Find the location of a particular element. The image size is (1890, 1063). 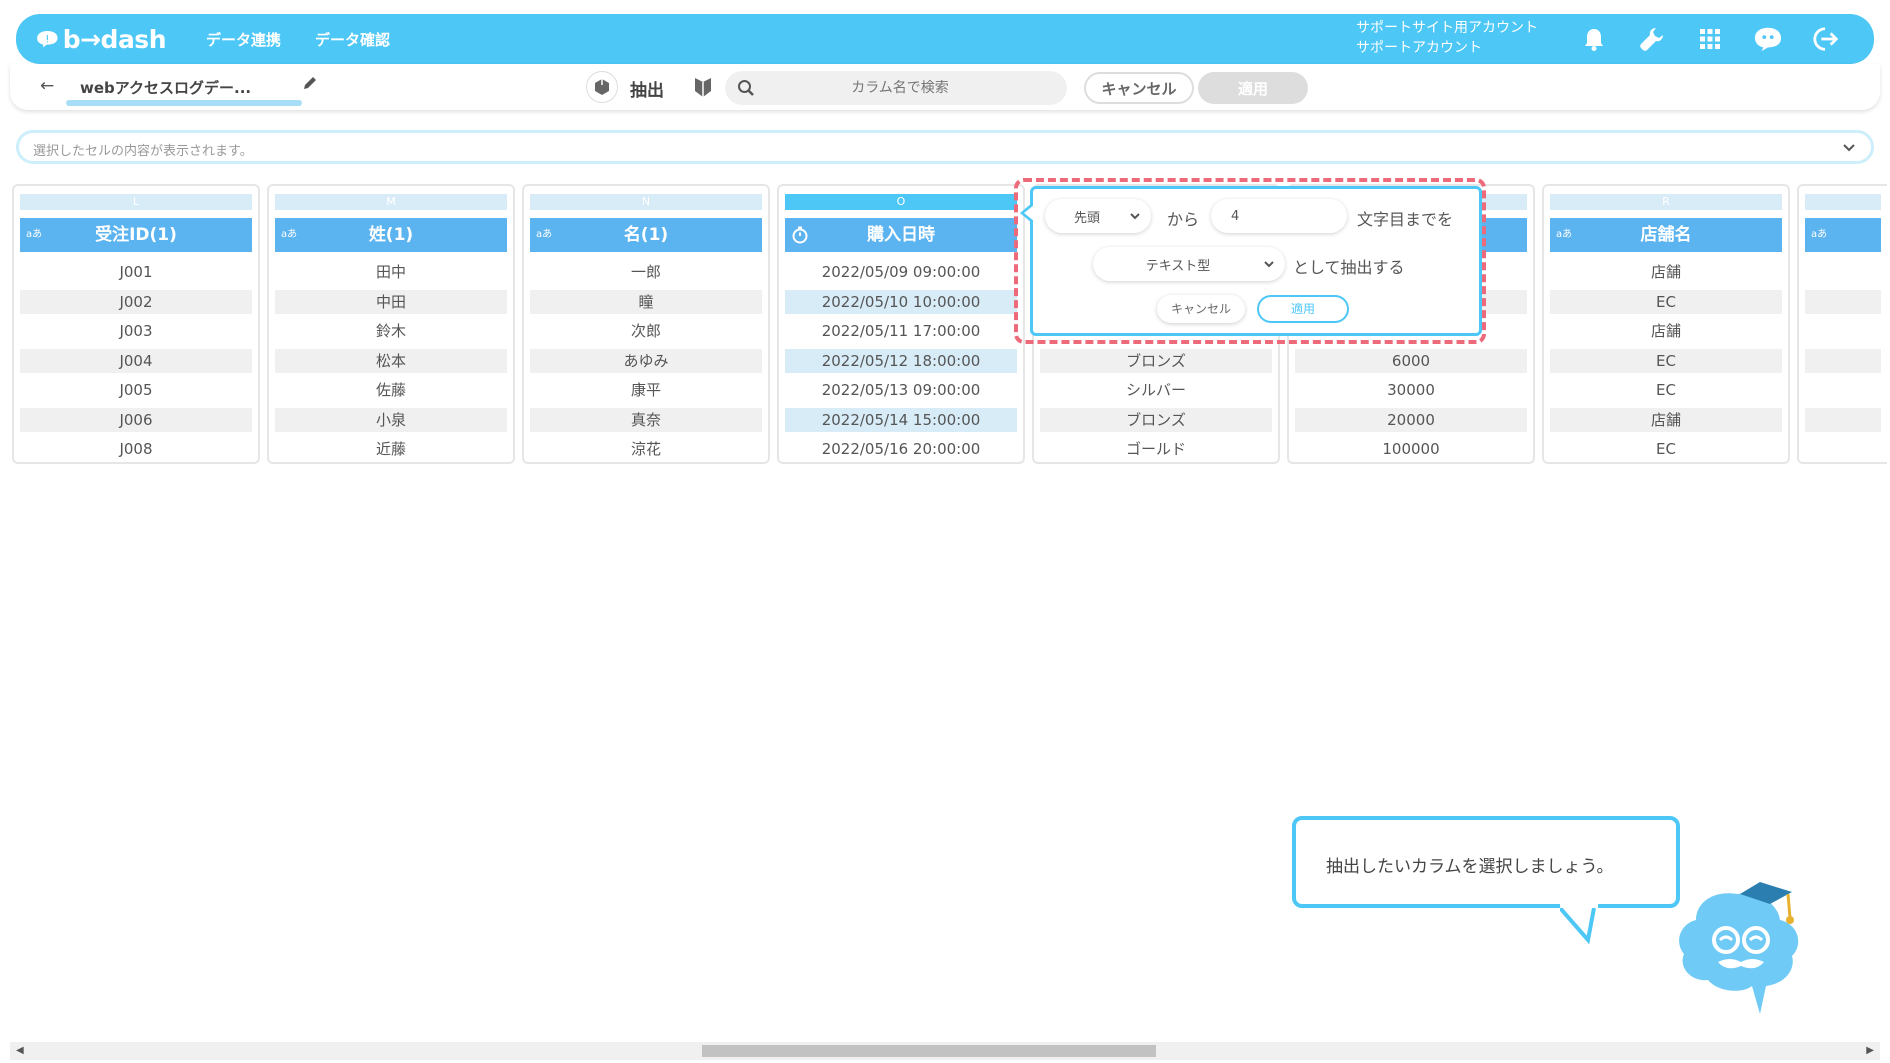

table-cell: 中田 is located at coordinates (391, 301).